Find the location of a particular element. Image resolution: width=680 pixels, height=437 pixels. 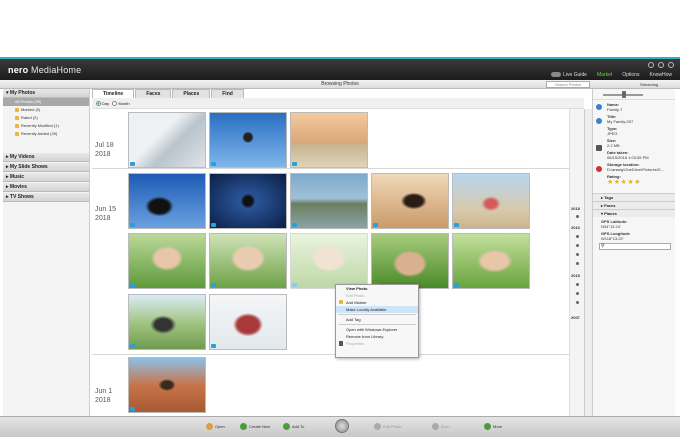

vertical-scrollbar is located at coordinates (588, 262).